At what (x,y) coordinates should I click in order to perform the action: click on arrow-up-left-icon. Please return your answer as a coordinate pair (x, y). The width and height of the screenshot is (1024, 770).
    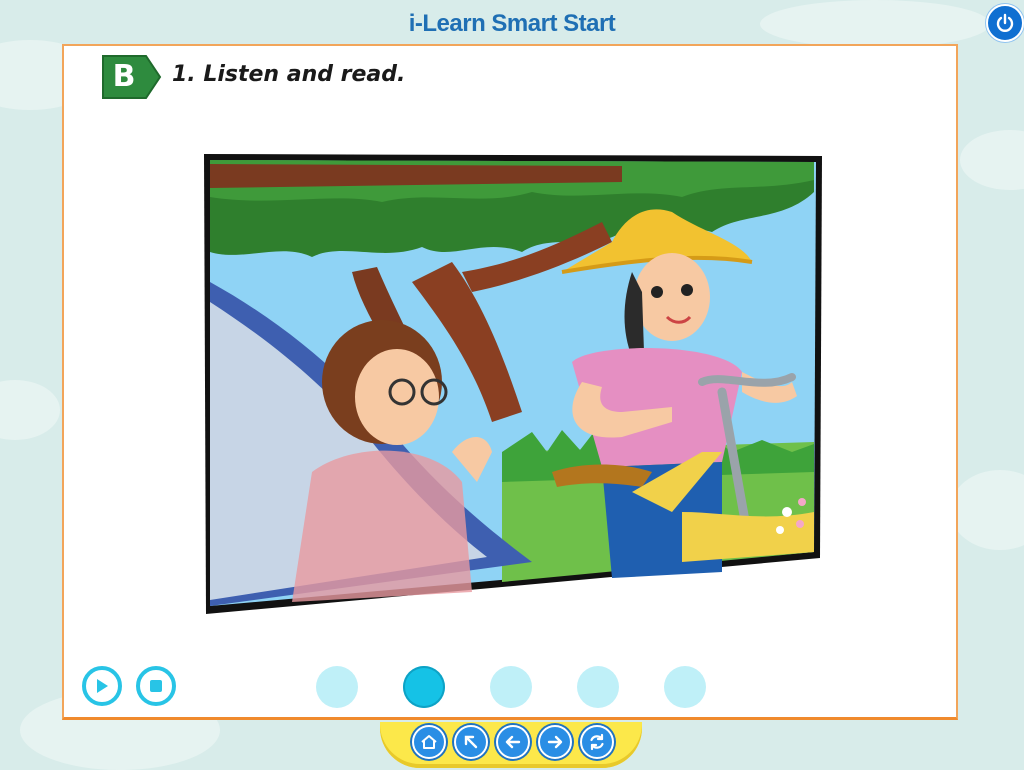
    Looking at the image, I should click on (471, 742).